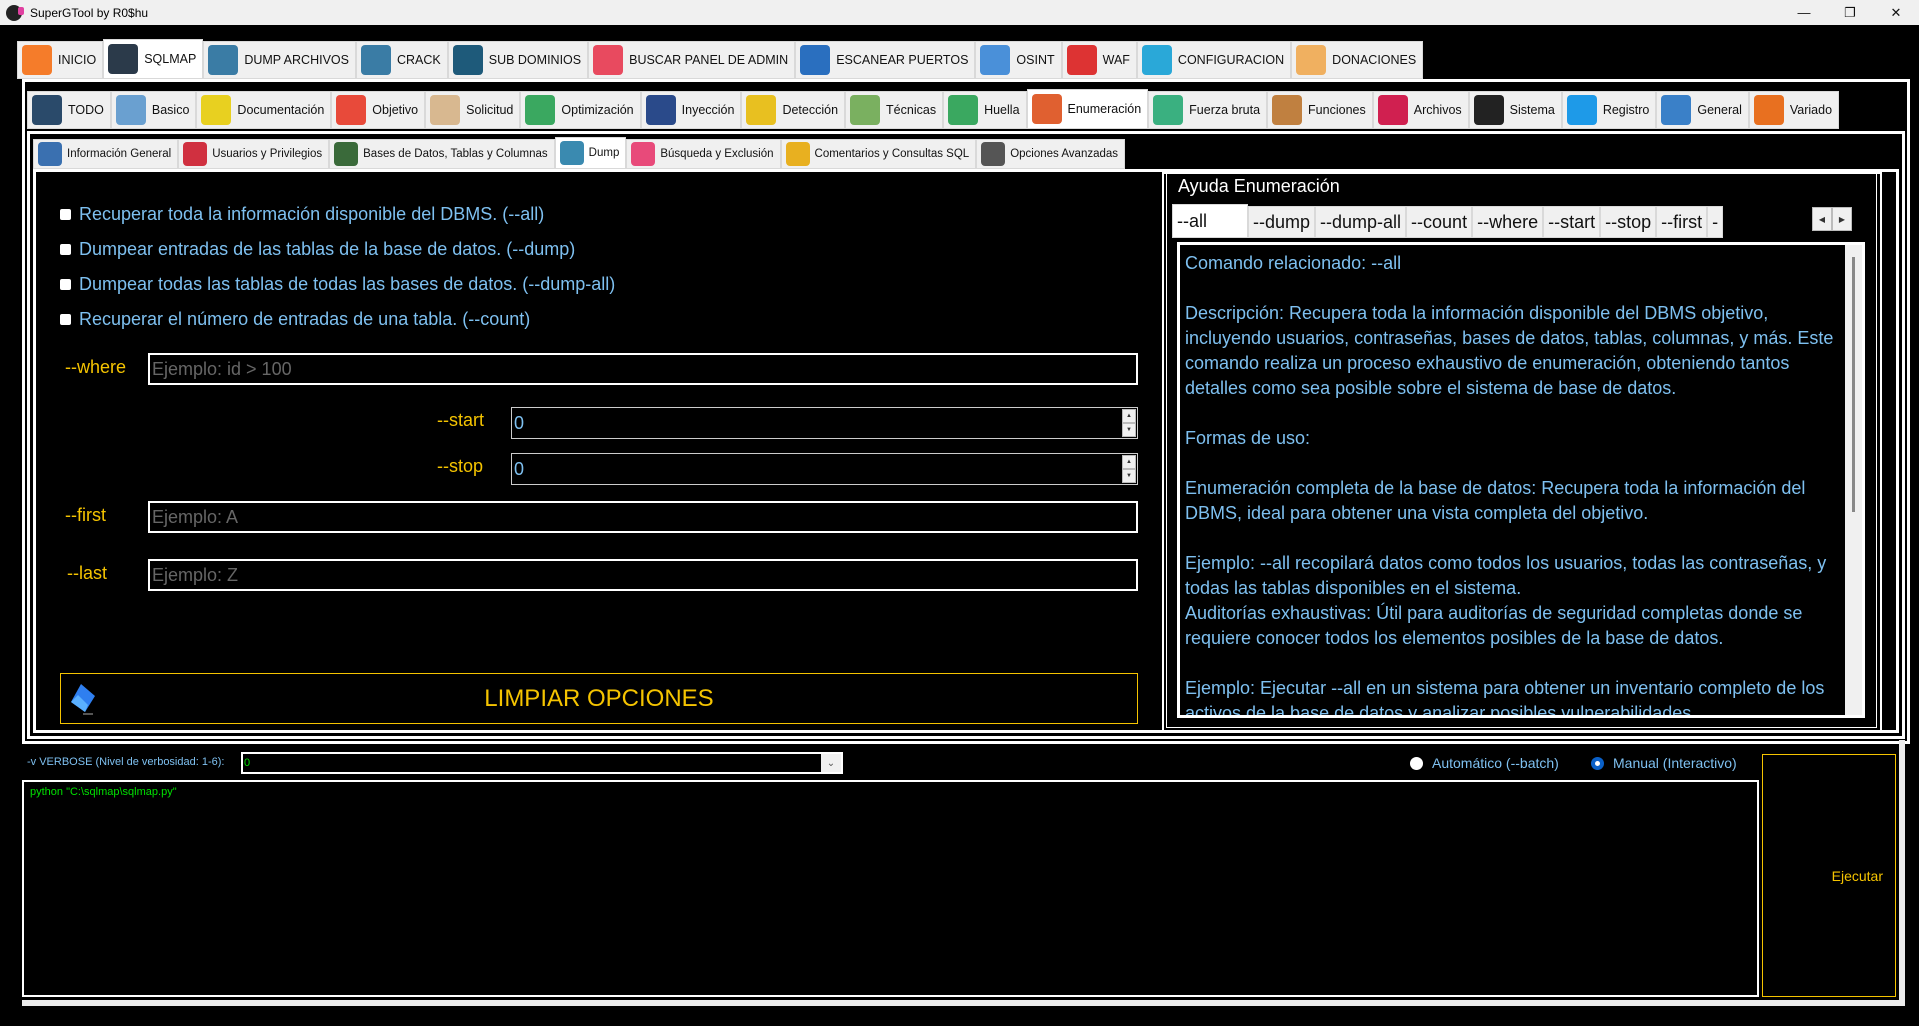 Image resolution: width=1919 pixels, height=1026 pixels. What do you see at coordinates (60, 60) in the screenshot?
I see `tab-inicio: INICIO` at bounding box center [60, 60].